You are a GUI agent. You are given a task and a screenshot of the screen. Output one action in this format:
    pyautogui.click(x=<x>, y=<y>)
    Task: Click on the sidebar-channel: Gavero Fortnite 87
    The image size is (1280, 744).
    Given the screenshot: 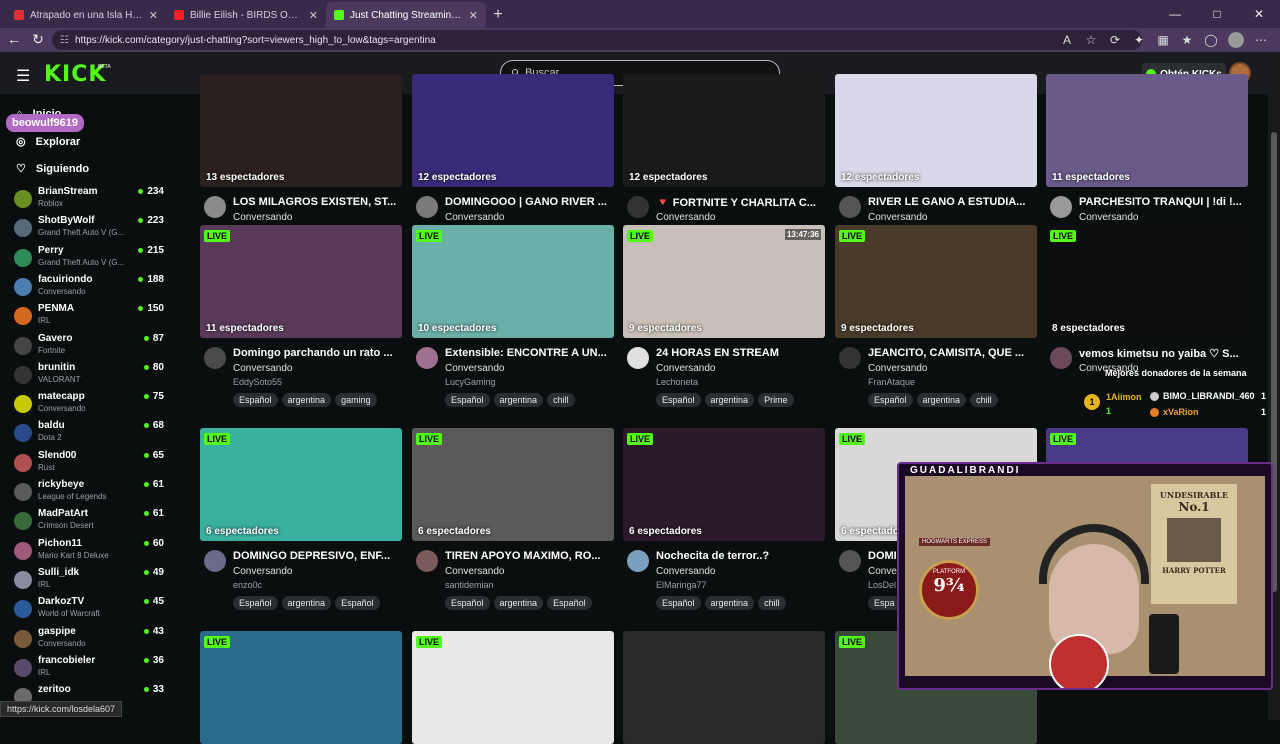 What is the action you would take?
    pyautogui.click(x=89, y=346)
    